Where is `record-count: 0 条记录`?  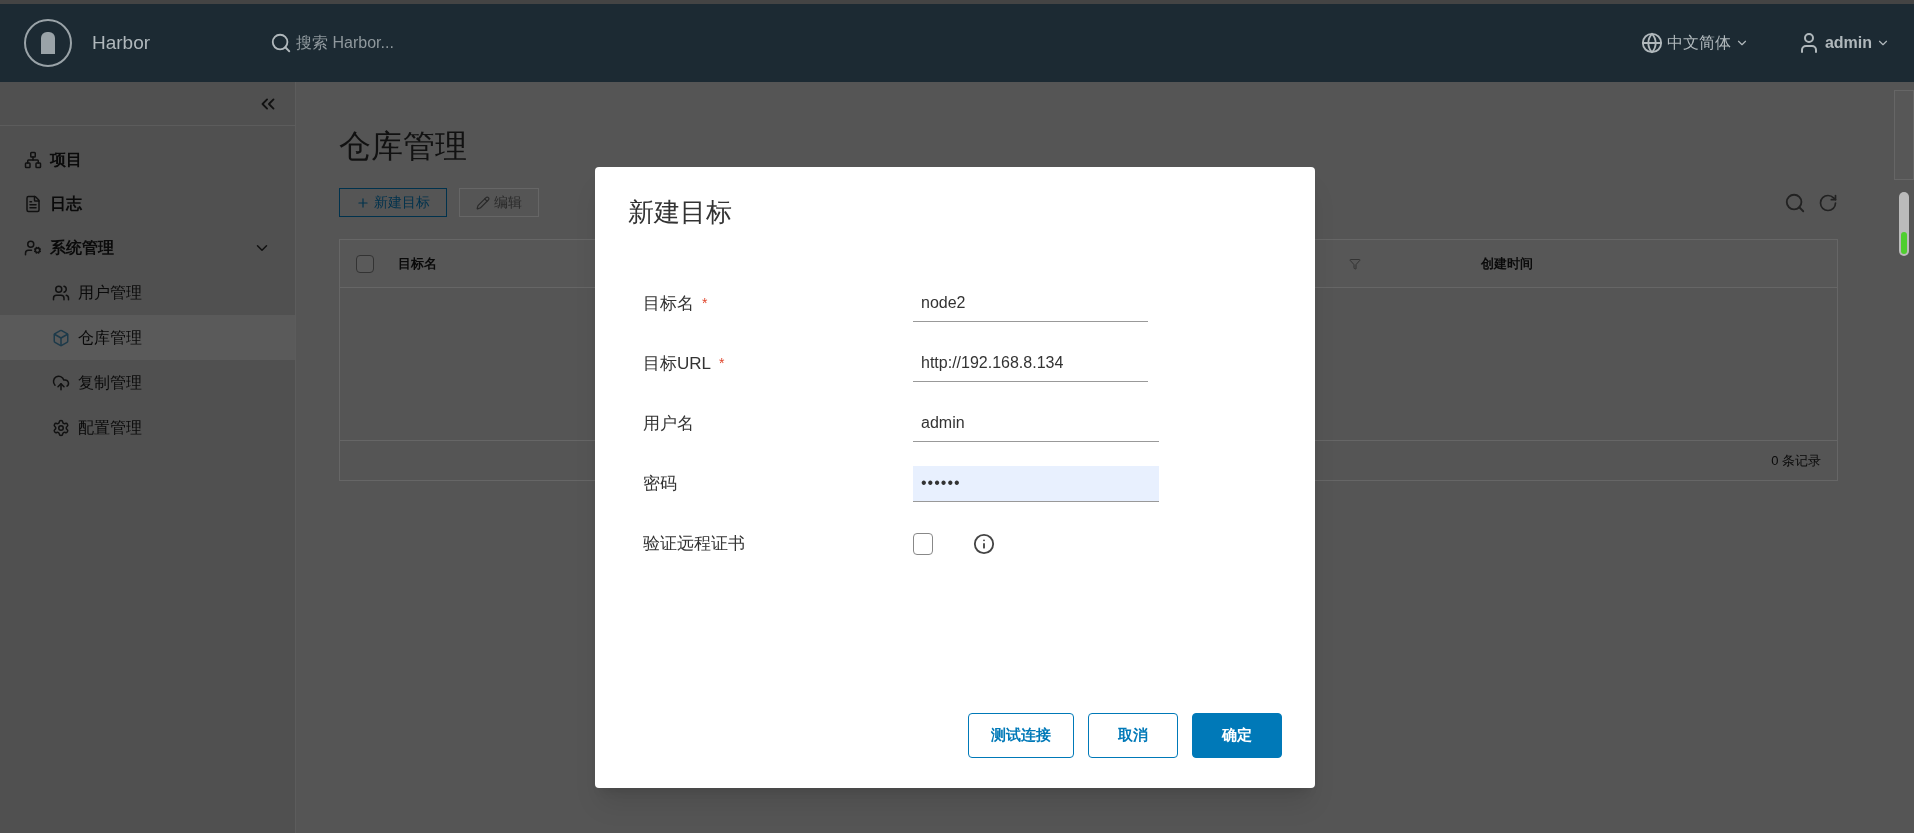 record-count: 0 条记录 is located at coordinates (1796, 460).